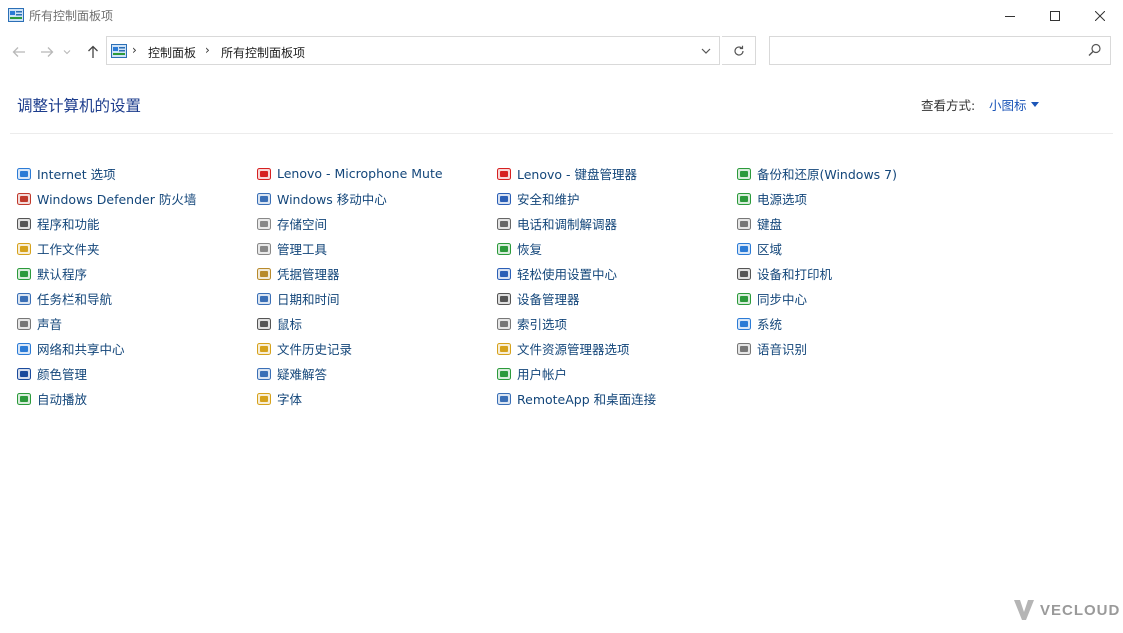 The width and height of the screenshot is (1123, 633). What do you see at coordinates (19, 52) in the screenshot?
I see `back-button` at bounding box center [19, 52].